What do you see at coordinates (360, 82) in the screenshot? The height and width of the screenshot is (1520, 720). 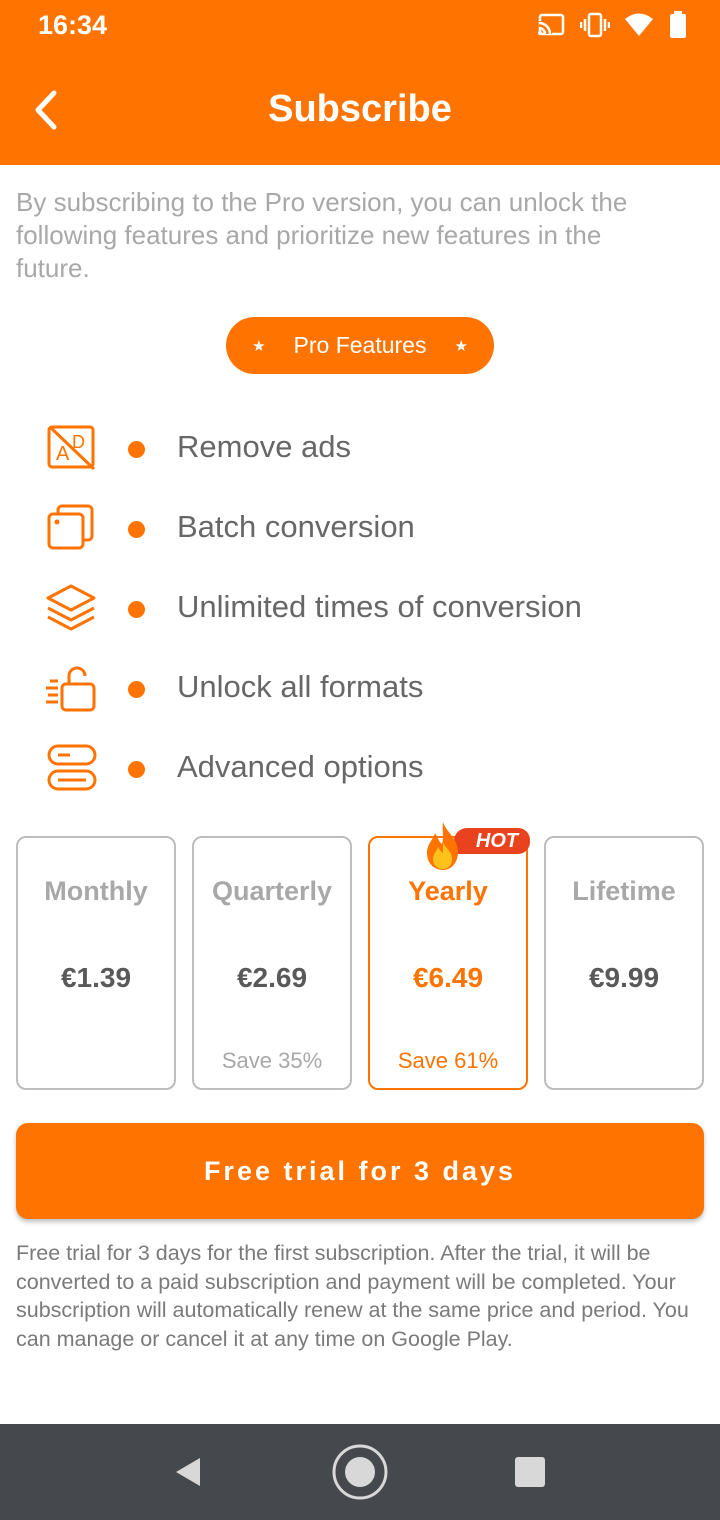 I see `app-header: 16:34 Subscribe` at bounding box center [360, 82].